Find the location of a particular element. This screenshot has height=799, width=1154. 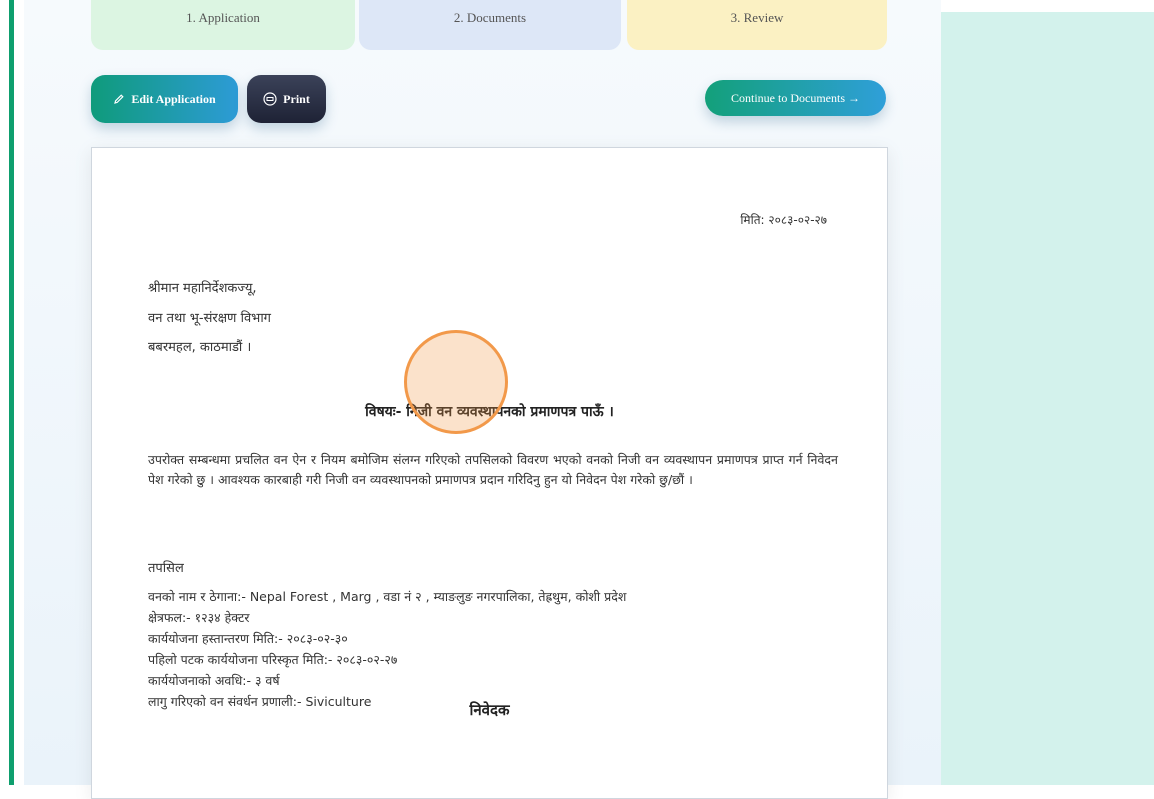

step-application: 1. Application is located at coordinates (223, 25).